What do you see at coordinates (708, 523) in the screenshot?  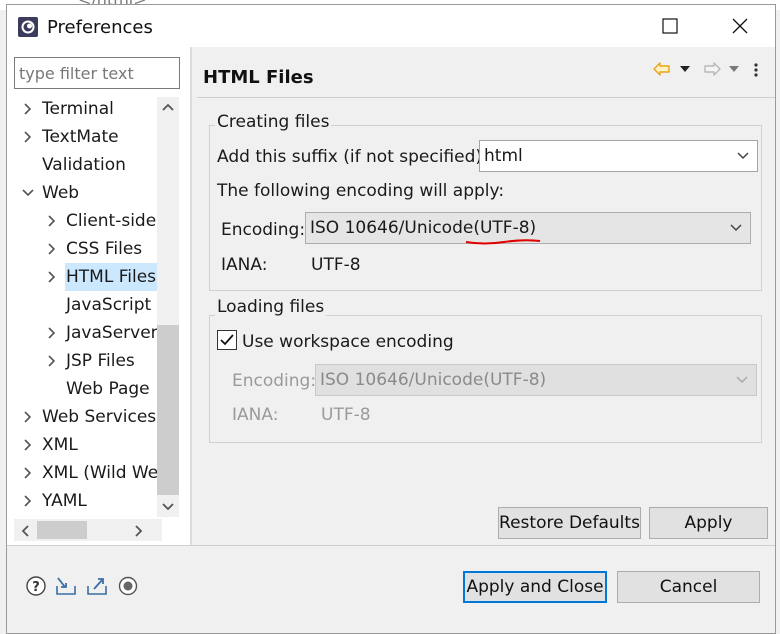 I see `apply-button: Apply` at bounding box center [708, 523].